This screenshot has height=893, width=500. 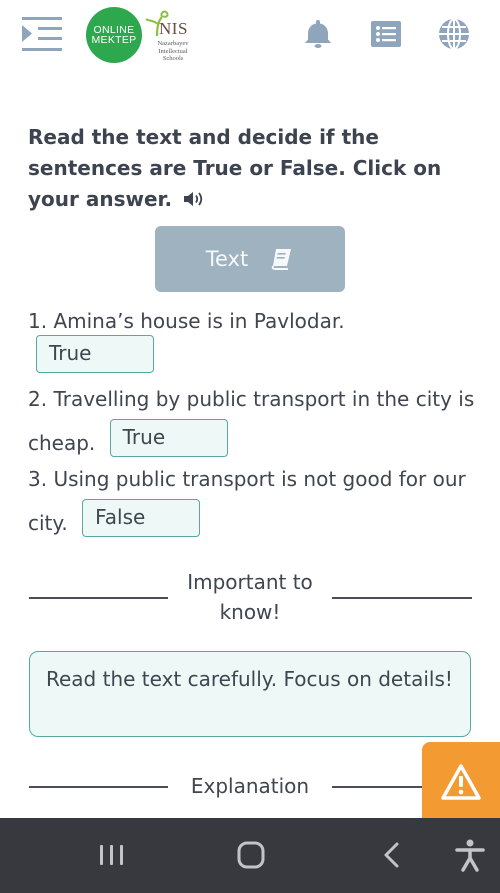 I want to click on logo-text-line2: MEKTEP, so click(x=114, y=40).